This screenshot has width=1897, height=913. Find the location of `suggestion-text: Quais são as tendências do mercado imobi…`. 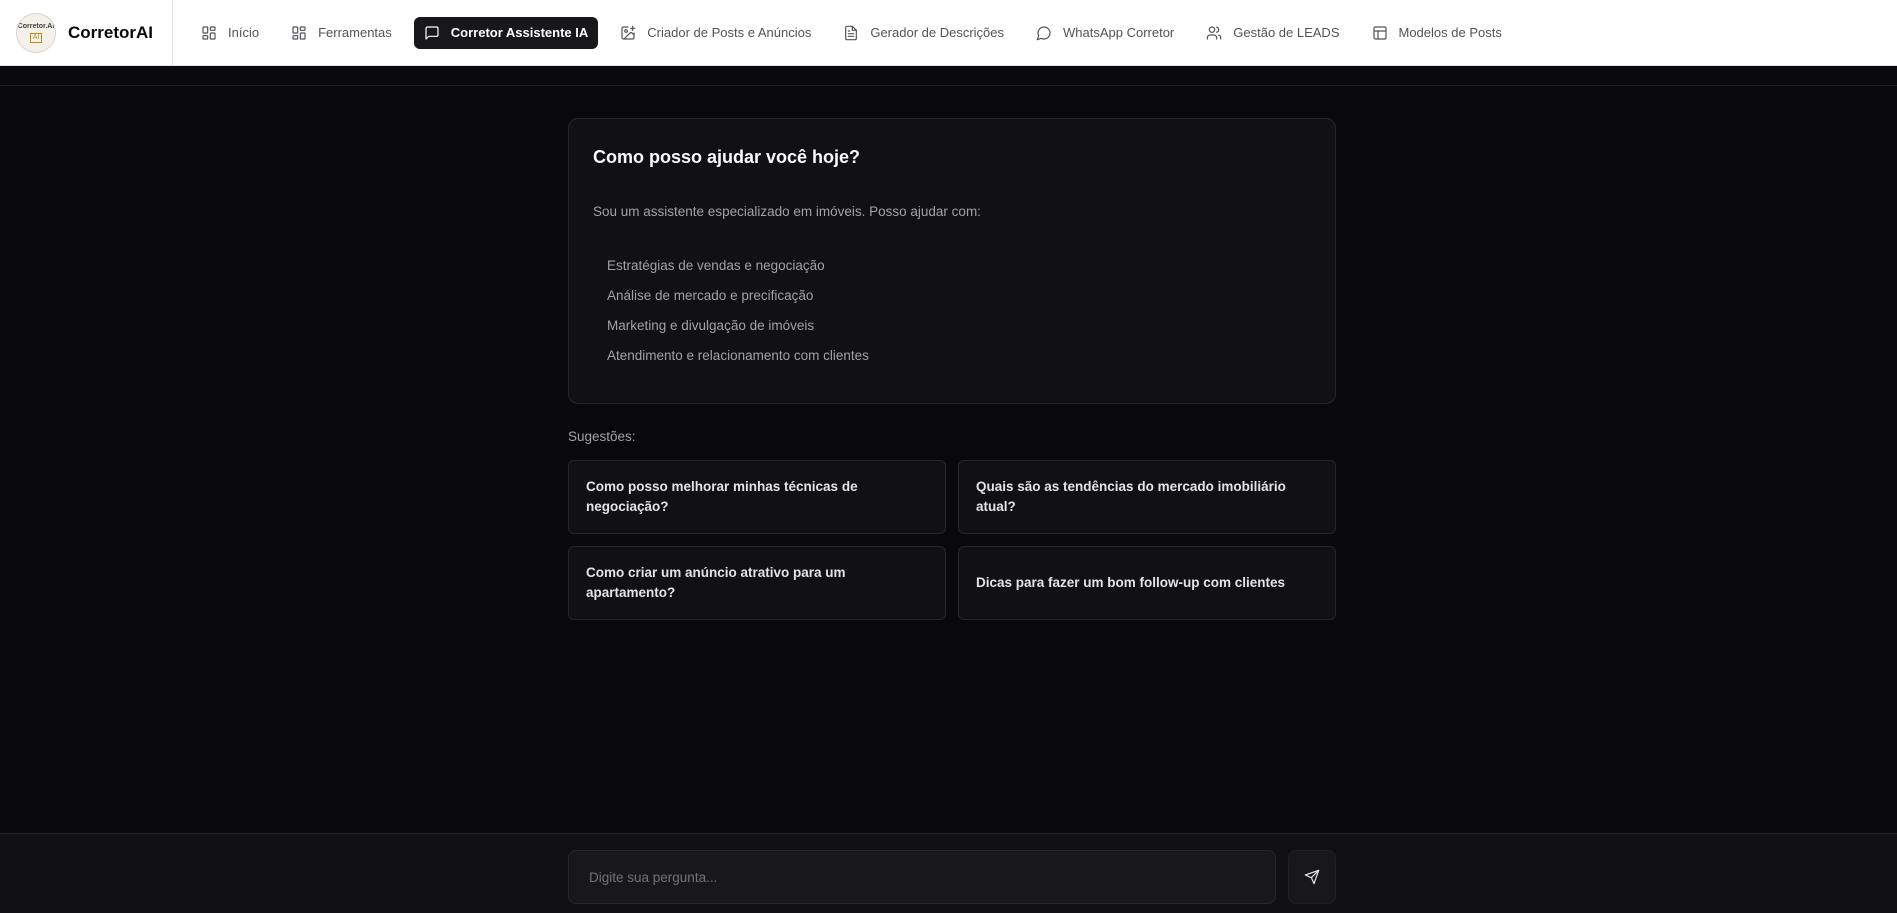

suggestion-text: Quais são as tendências do mercado imobi… is located at coordinates (1131, 496).